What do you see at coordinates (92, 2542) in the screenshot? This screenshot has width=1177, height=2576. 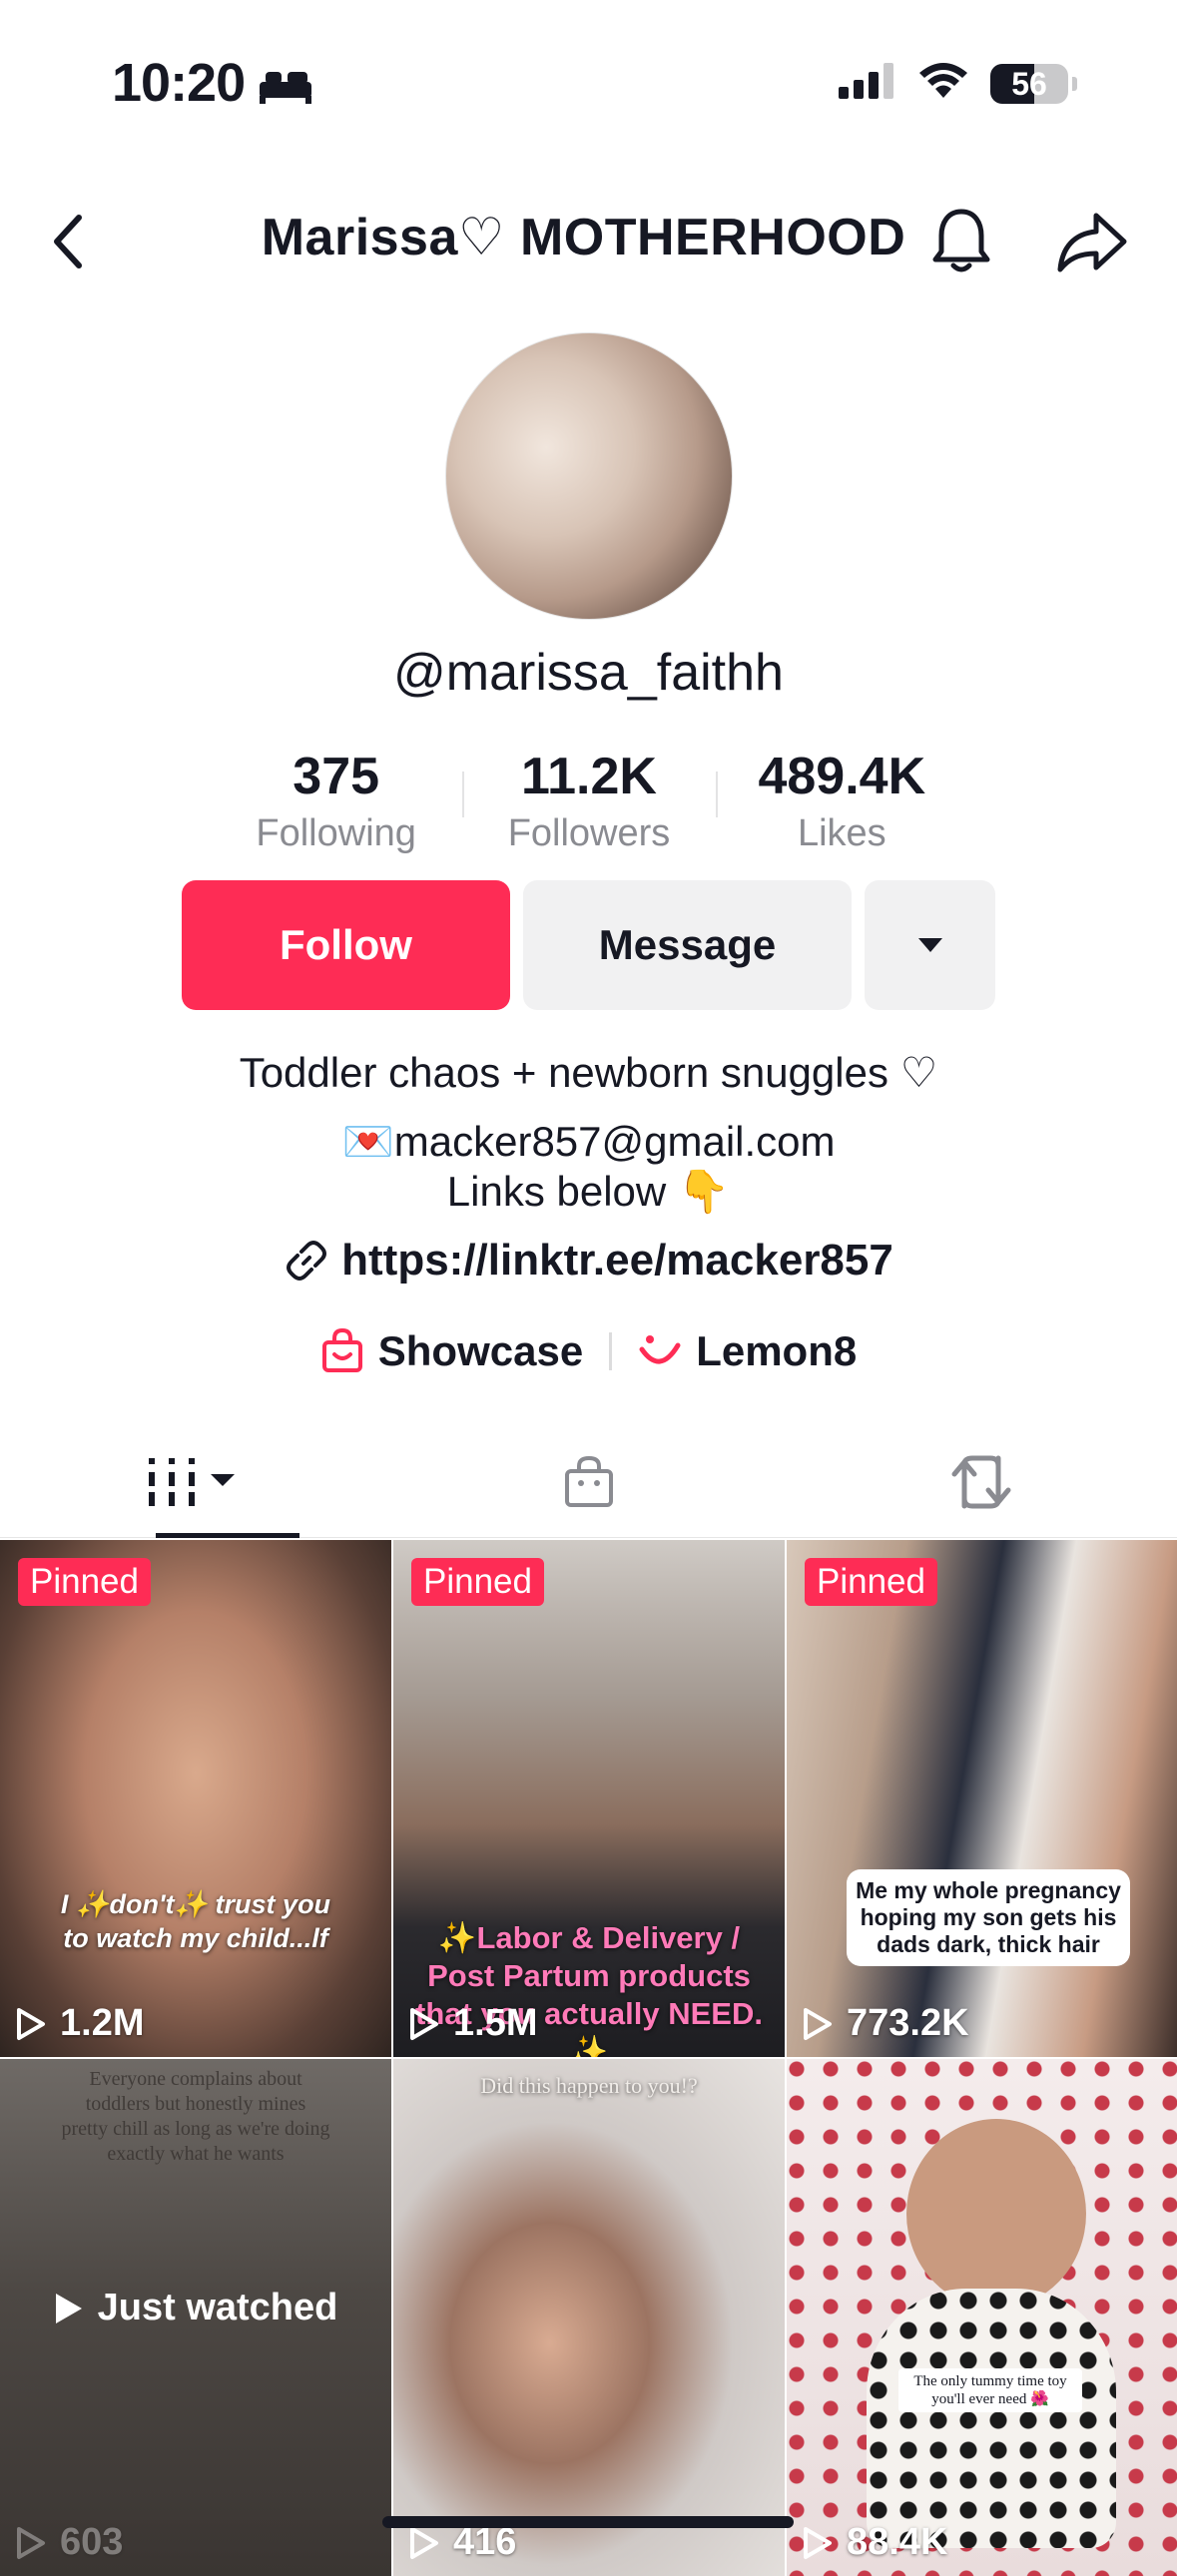 I see `view-count-value: 603` at bounding box center [92, 2542].